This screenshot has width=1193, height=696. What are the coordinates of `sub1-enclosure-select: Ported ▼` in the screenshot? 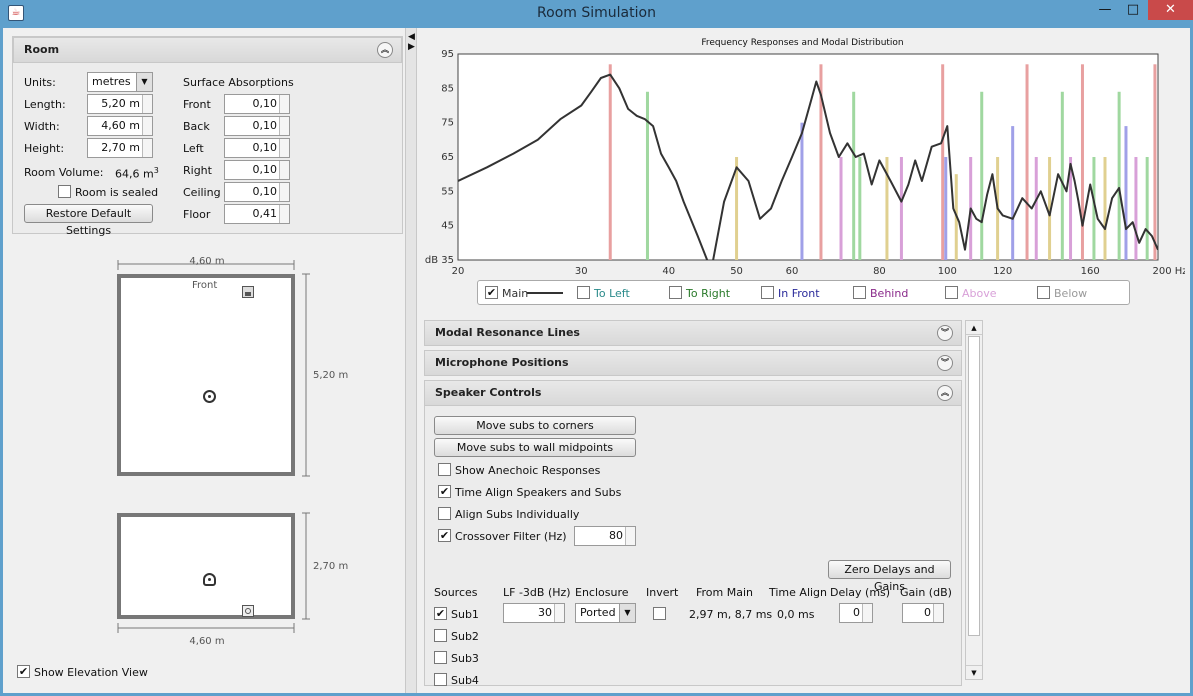 It's located at (605, 613).